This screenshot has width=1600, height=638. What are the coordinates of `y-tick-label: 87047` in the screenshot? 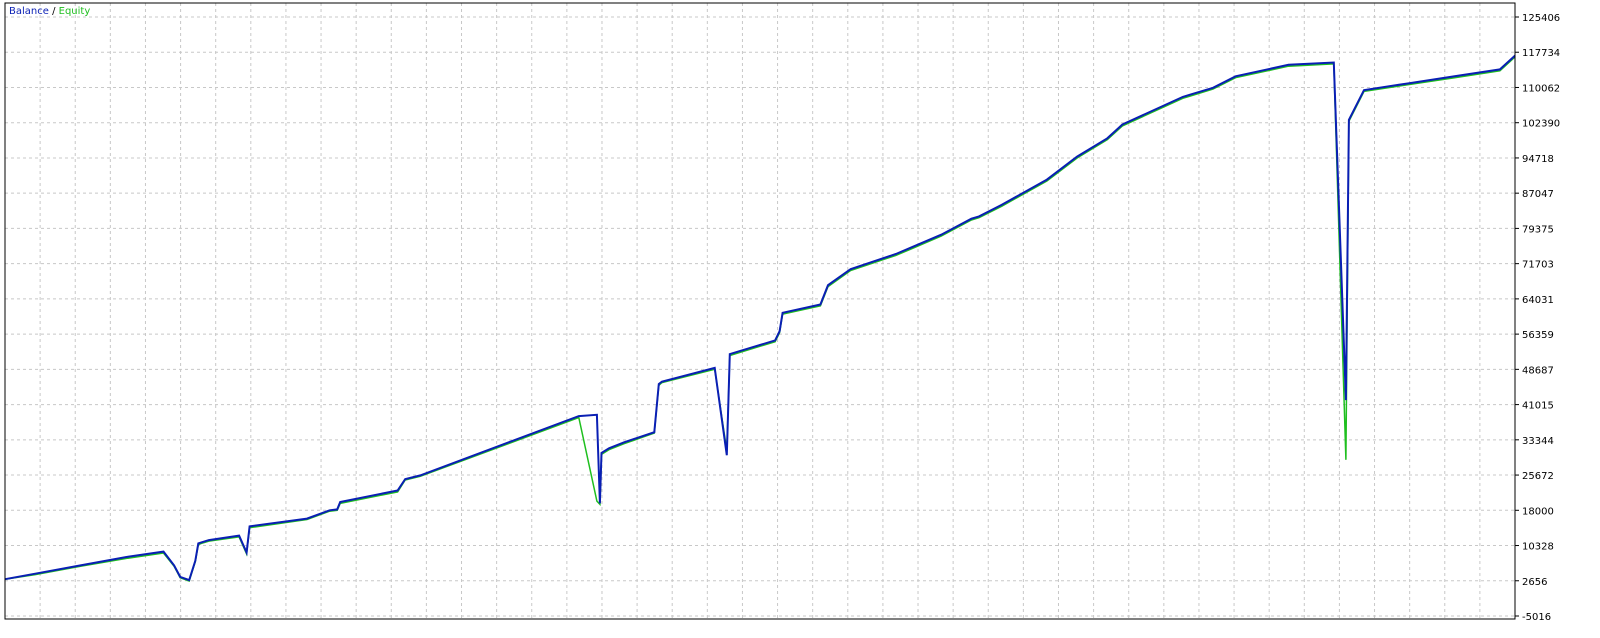 It's located at (1538, 194).